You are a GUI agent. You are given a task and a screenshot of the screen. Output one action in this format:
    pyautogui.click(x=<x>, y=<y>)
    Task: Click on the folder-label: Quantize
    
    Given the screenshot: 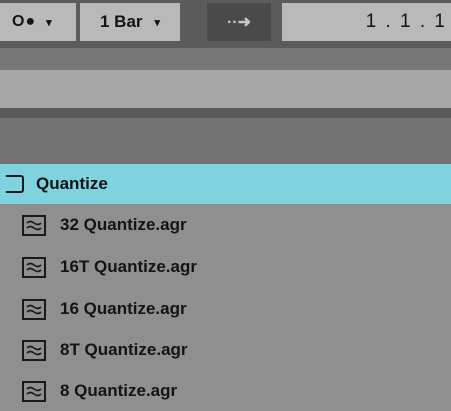 What is the action you would take?
    pyautogui.click(x=72, y=183)
    